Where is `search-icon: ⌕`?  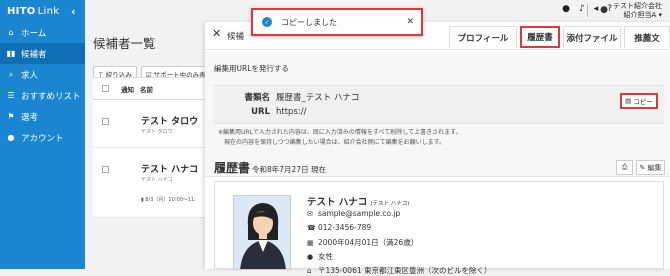
search-icon: ⌕ is located at coordinates (11, 74).